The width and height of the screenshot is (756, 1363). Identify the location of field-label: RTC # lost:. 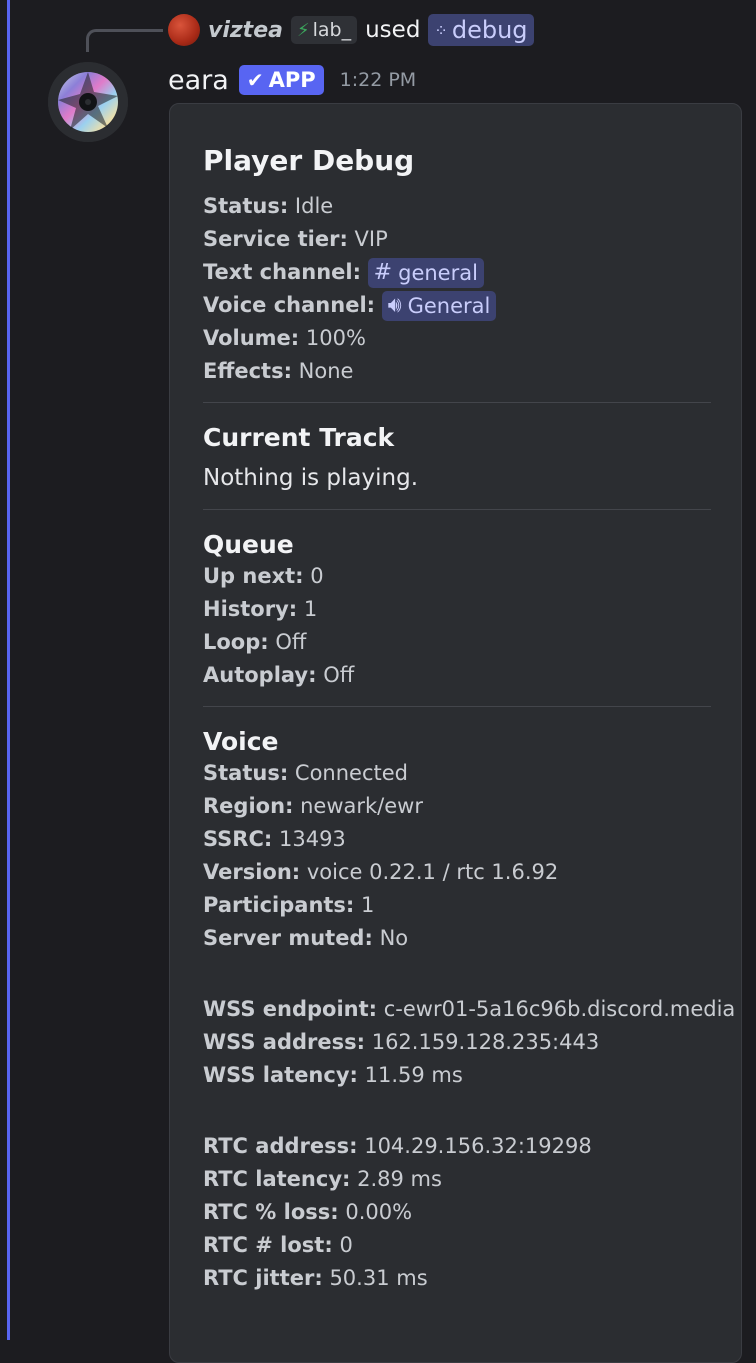
(268, 1245).